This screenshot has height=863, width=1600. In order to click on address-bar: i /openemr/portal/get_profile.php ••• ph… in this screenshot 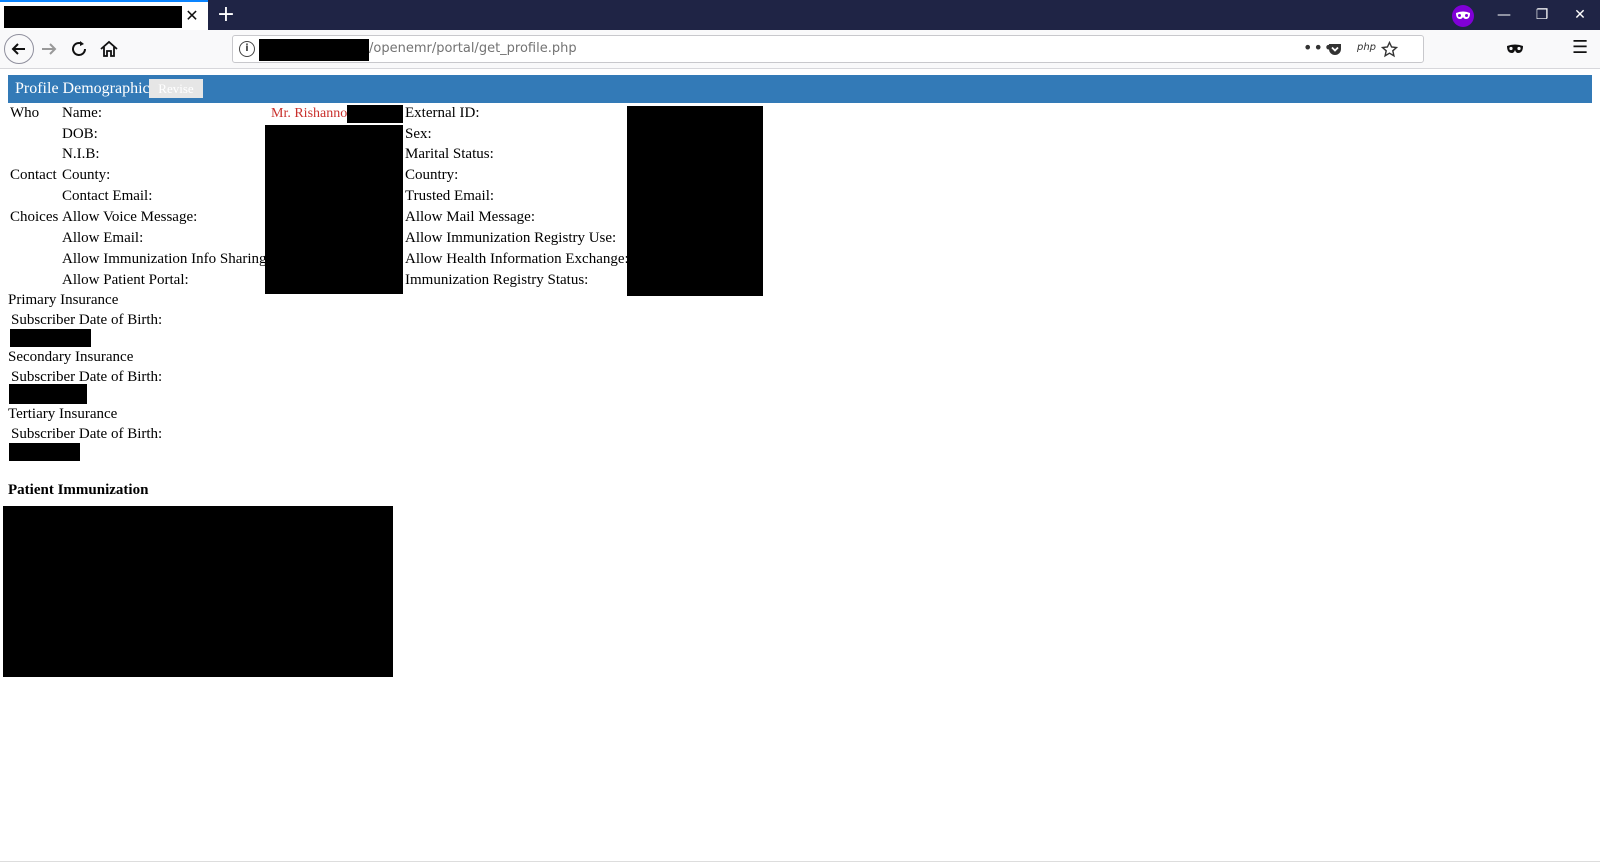, I will do `click(828, 49)`.